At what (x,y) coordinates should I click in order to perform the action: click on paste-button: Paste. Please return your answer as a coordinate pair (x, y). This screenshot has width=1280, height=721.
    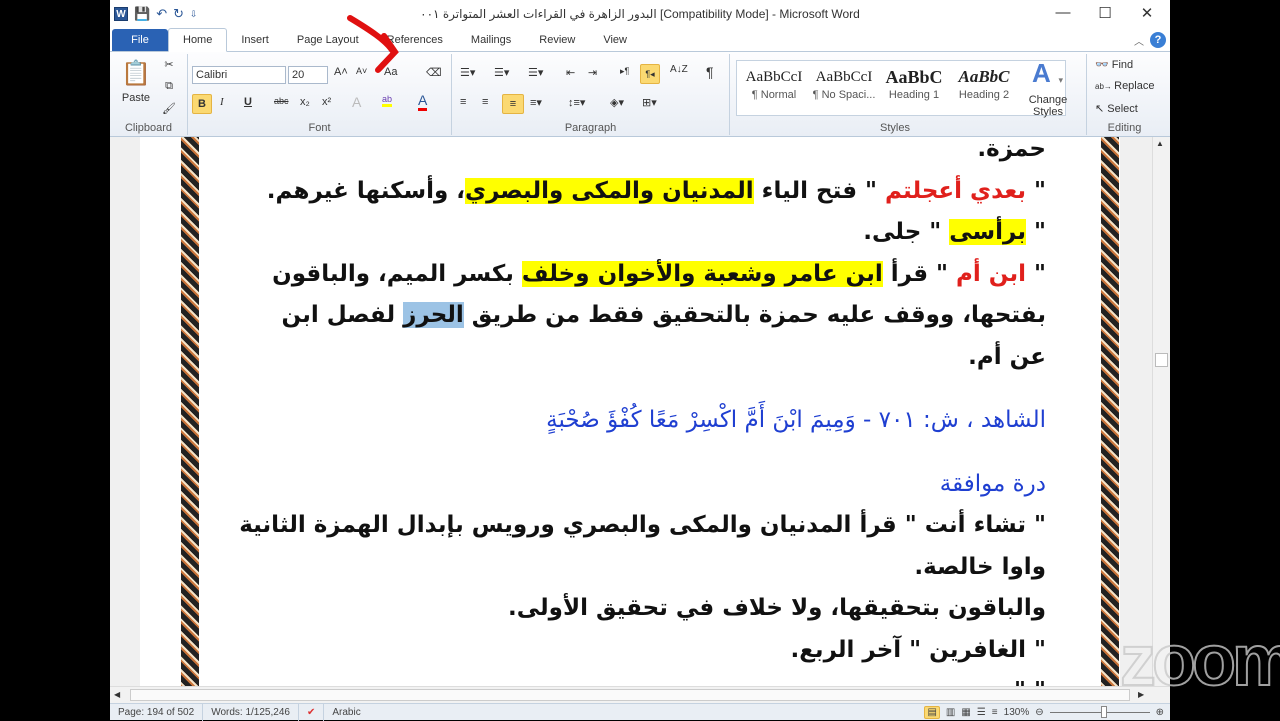
    Looking at the image, I should click on (136, 98).